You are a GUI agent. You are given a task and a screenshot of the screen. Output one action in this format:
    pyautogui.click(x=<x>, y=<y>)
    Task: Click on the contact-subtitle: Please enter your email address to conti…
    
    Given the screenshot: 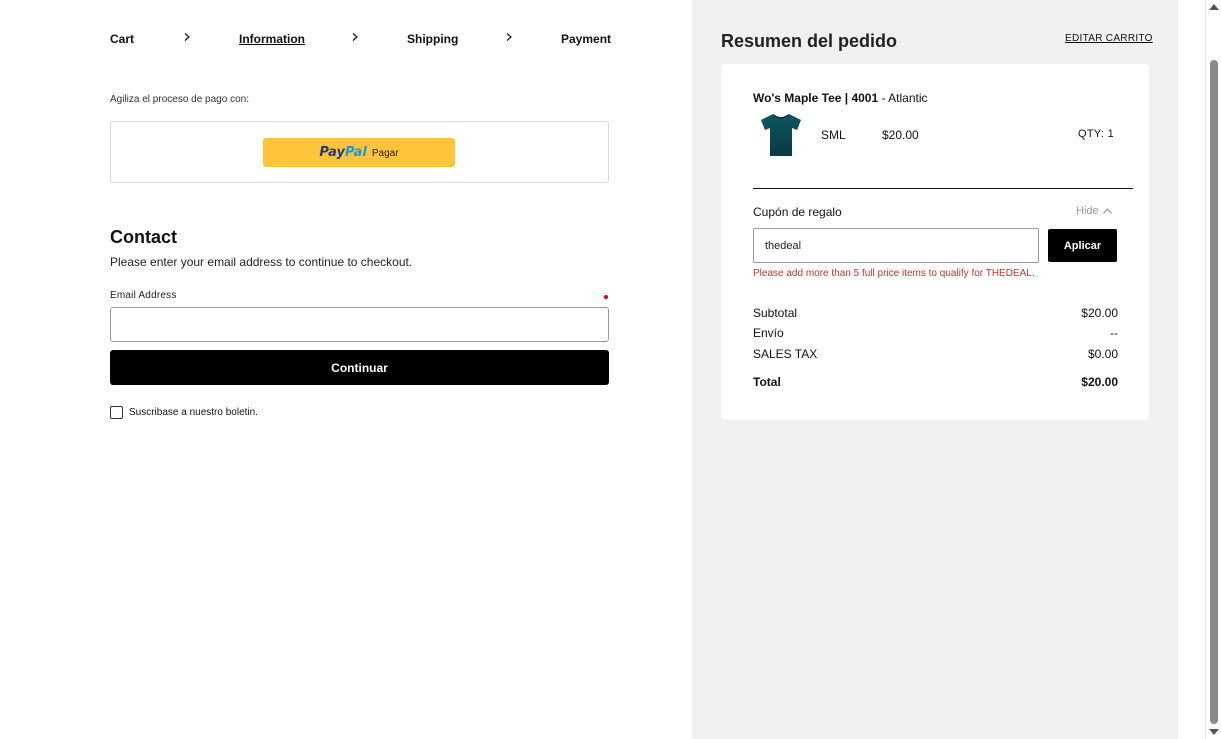 What is the action you would take?
    pyautogui.click(x=261, y=262)
    